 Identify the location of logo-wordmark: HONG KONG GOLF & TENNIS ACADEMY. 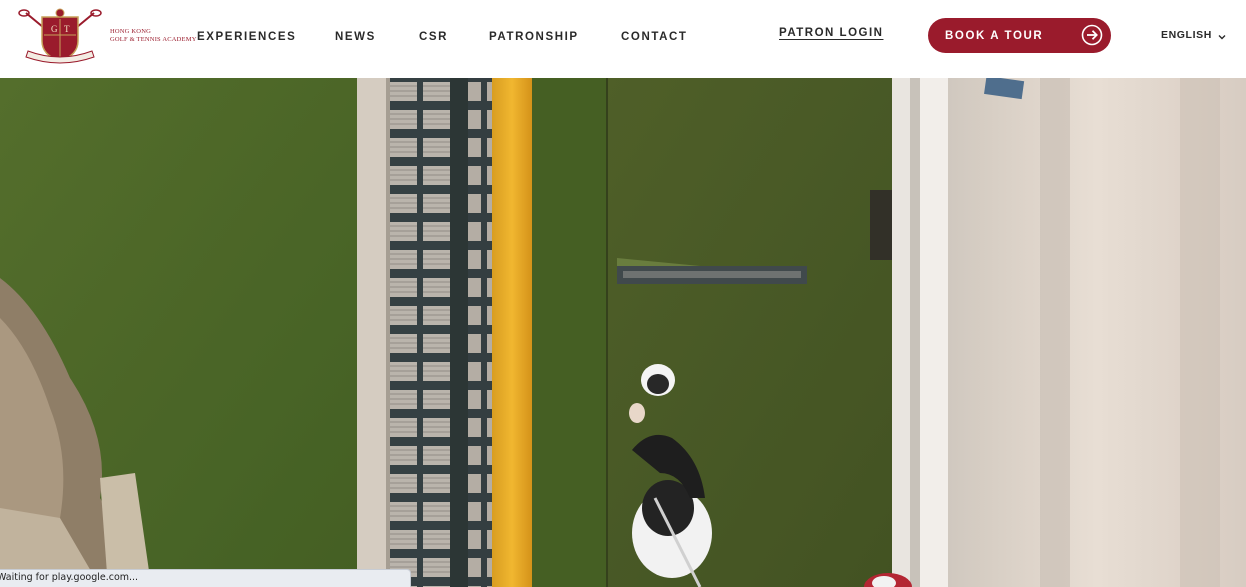
(153, 36).